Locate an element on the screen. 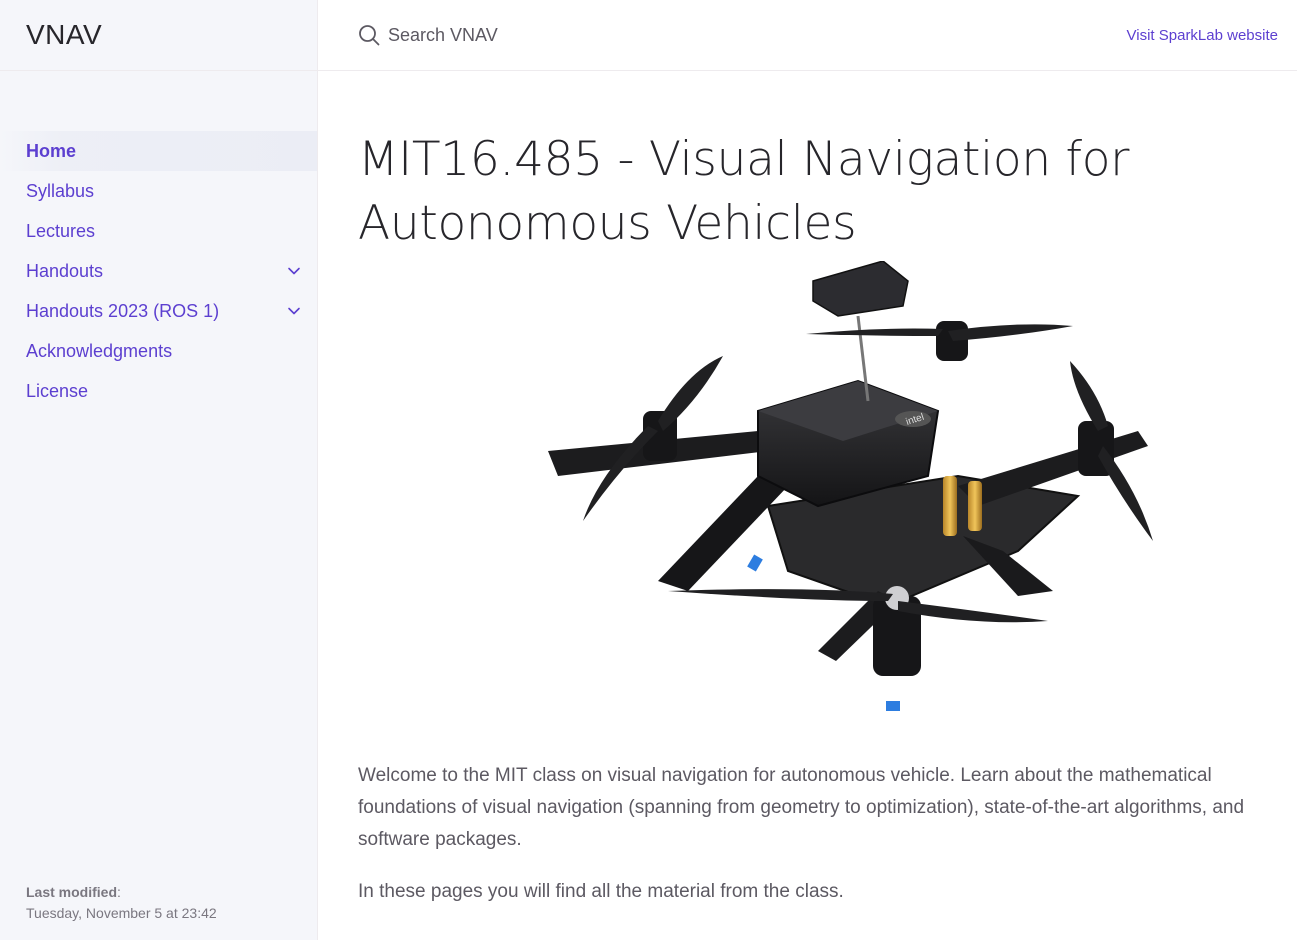  sparklab-website-link: Visit SparkLab website is located at coordinates (1202, 35).